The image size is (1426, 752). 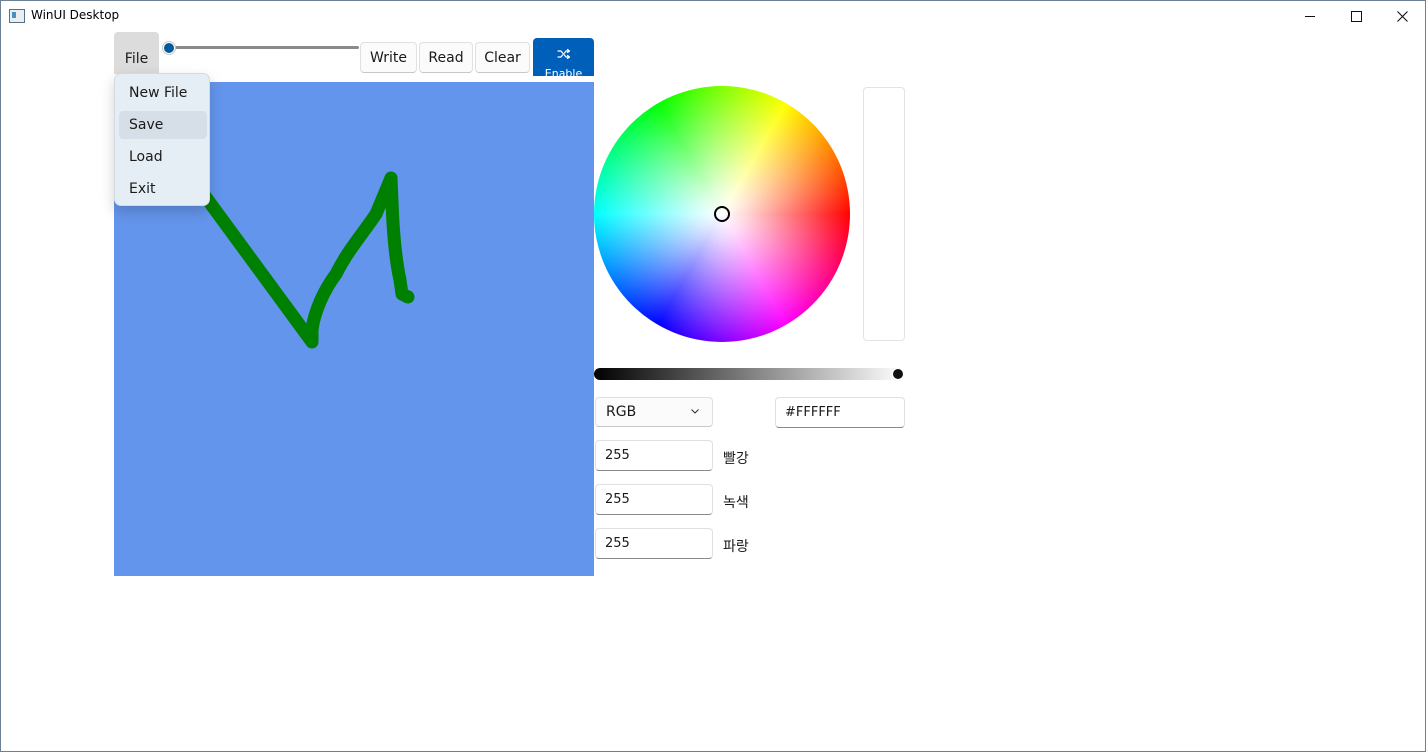 I want to click on maximize-icon, so click(x=1356, y=16).